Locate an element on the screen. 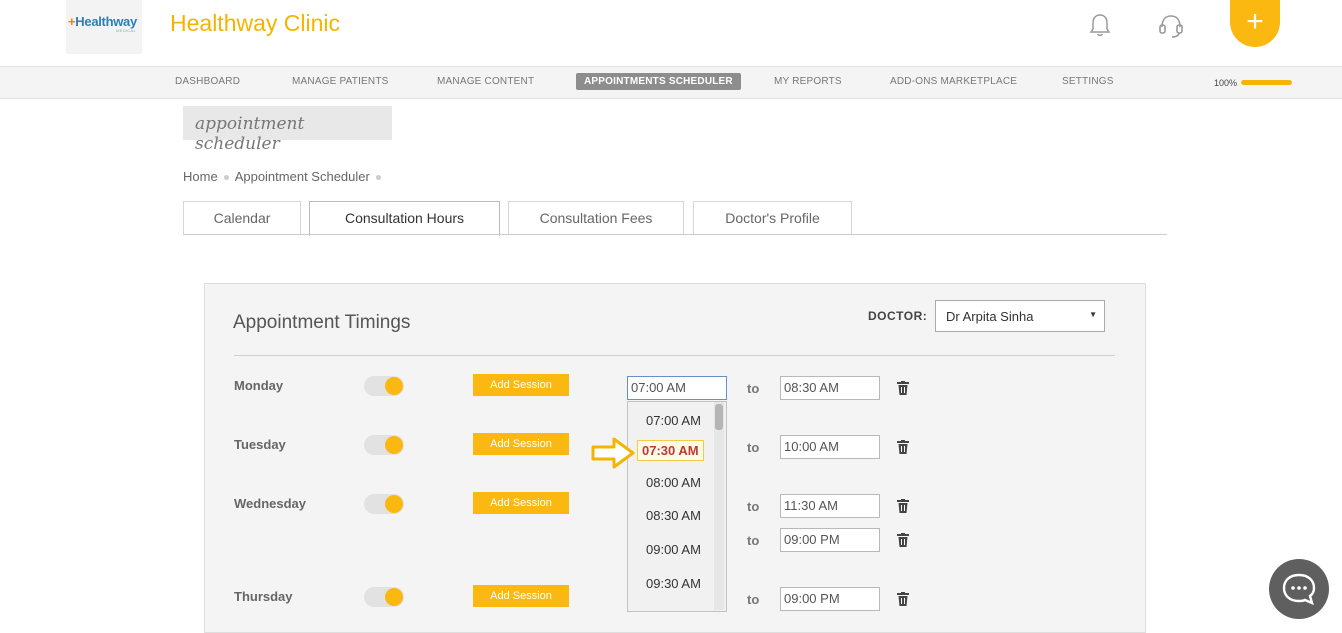  time-to-thursday: 09:00 PM is located at coordinates (830, 599).